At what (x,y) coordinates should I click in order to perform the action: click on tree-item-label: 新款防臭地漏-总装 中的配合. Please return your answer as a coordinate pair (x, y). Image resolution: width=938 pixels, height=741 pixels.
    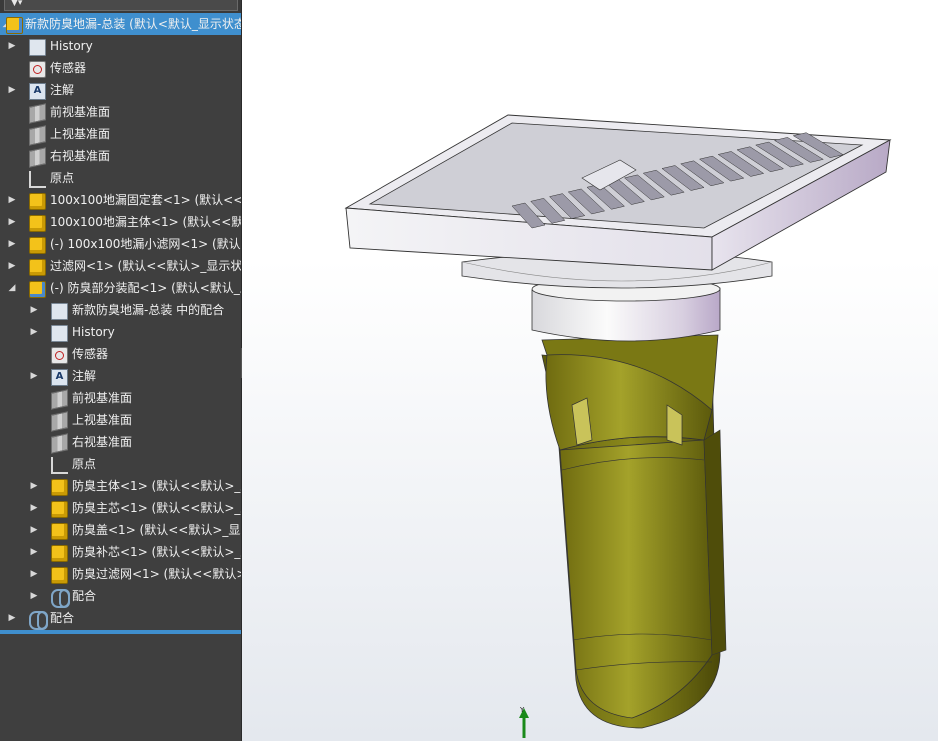
    Looking at the image, I should click on (148, 310).